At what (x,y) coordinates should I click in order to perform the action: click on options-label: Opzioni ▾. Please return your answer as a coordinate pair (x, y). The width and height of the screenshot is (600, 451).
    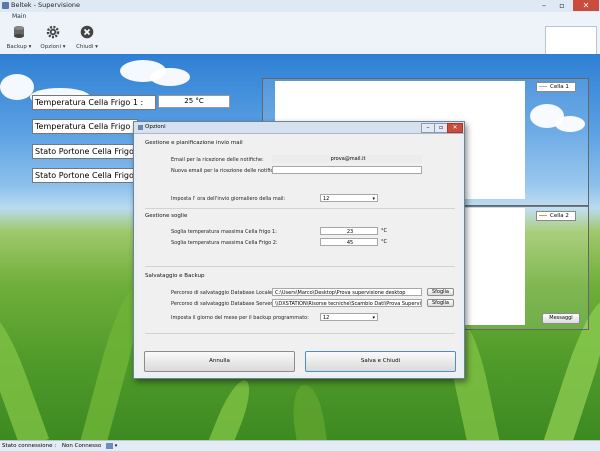
    Looking at the image, I should click on (53, 47).